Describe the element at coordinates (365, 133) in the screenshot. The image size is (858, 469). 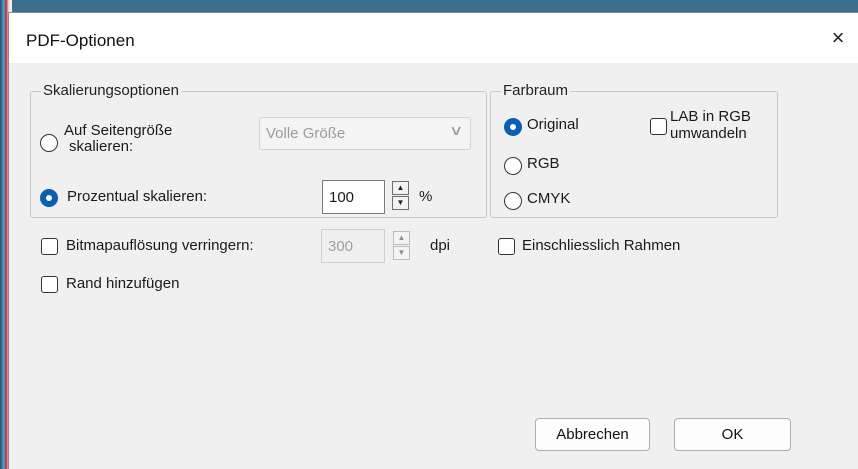
I see `page-size-dropdown: Volle Größe ∨` at that location.